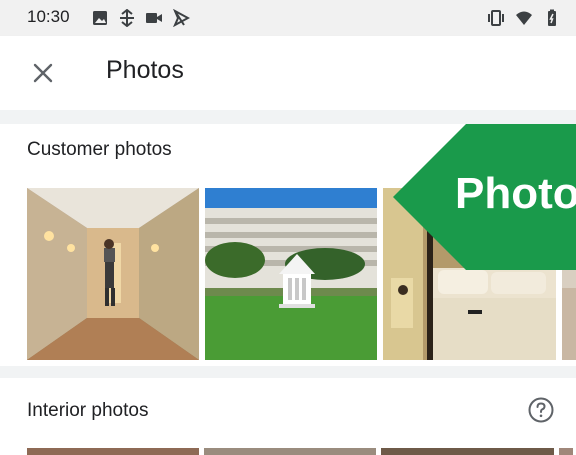 The height and width of the screenshot is (455, 576). I want to click on close-icon, so click(43, 73).